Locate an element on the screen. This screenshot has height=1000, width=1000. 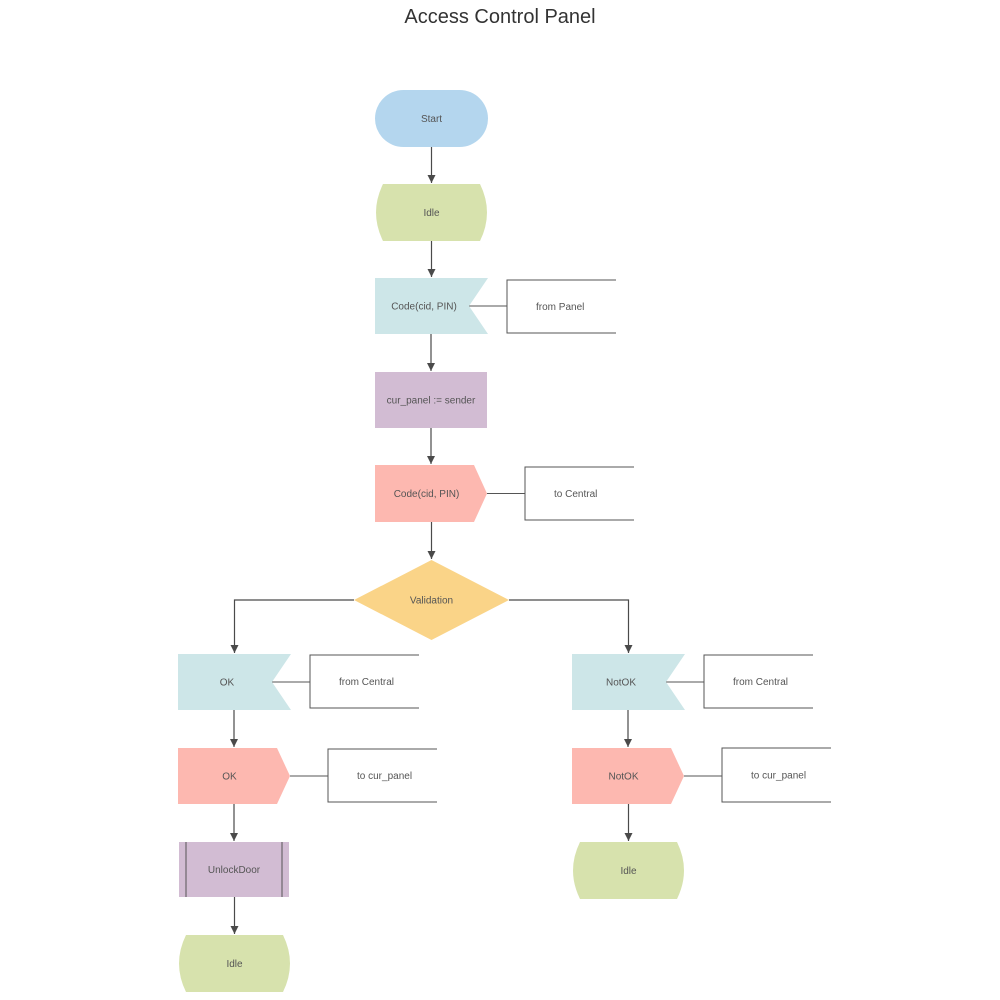
node-unlock-door: UnlockDoor is located at coordinates (234, 869).